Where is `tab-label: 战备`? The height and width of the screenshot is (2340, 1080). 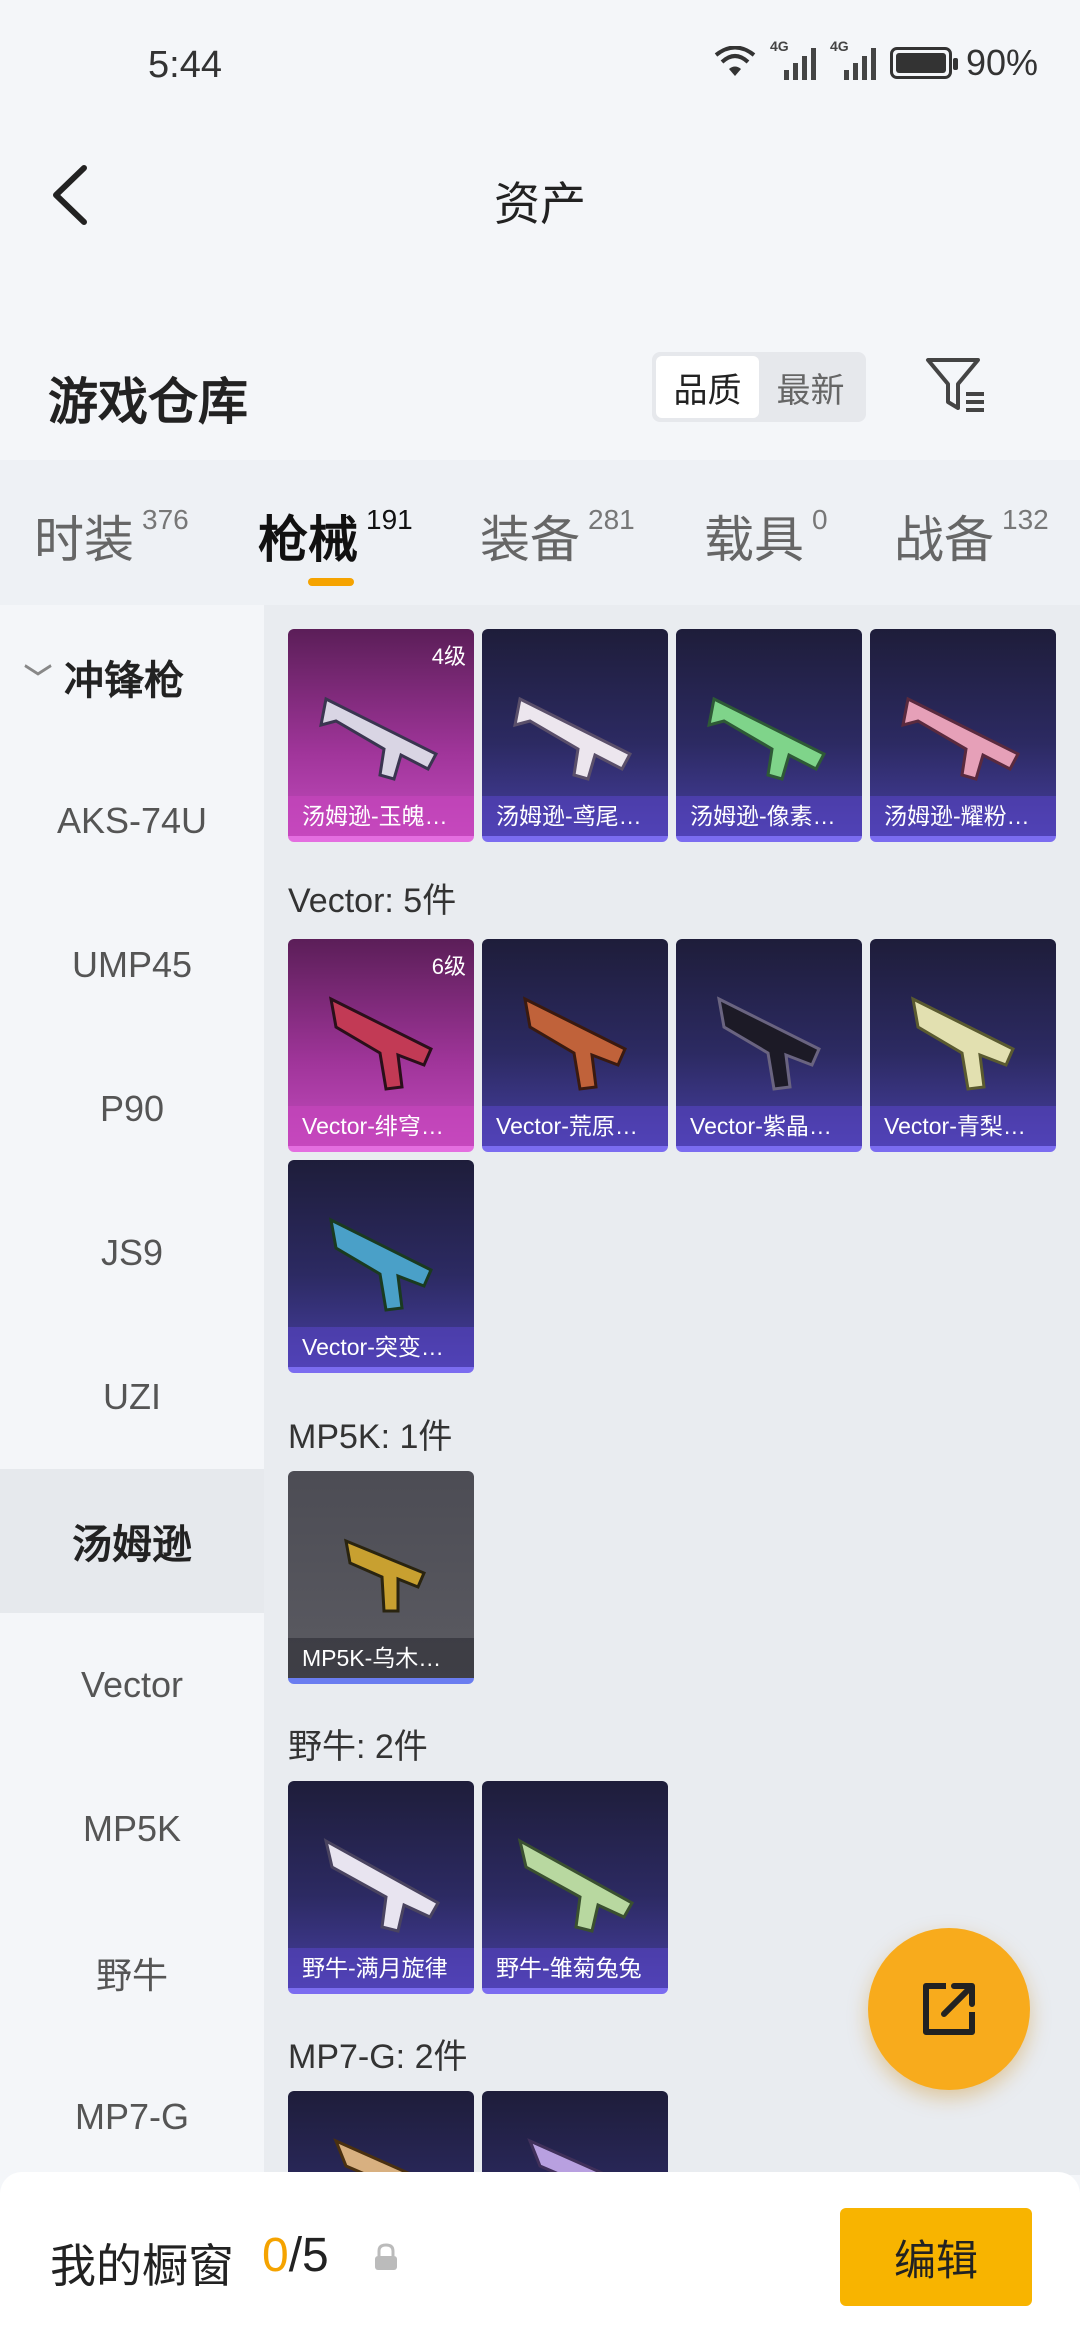 tab-label: 战备 is located at coordinates (944, 540).